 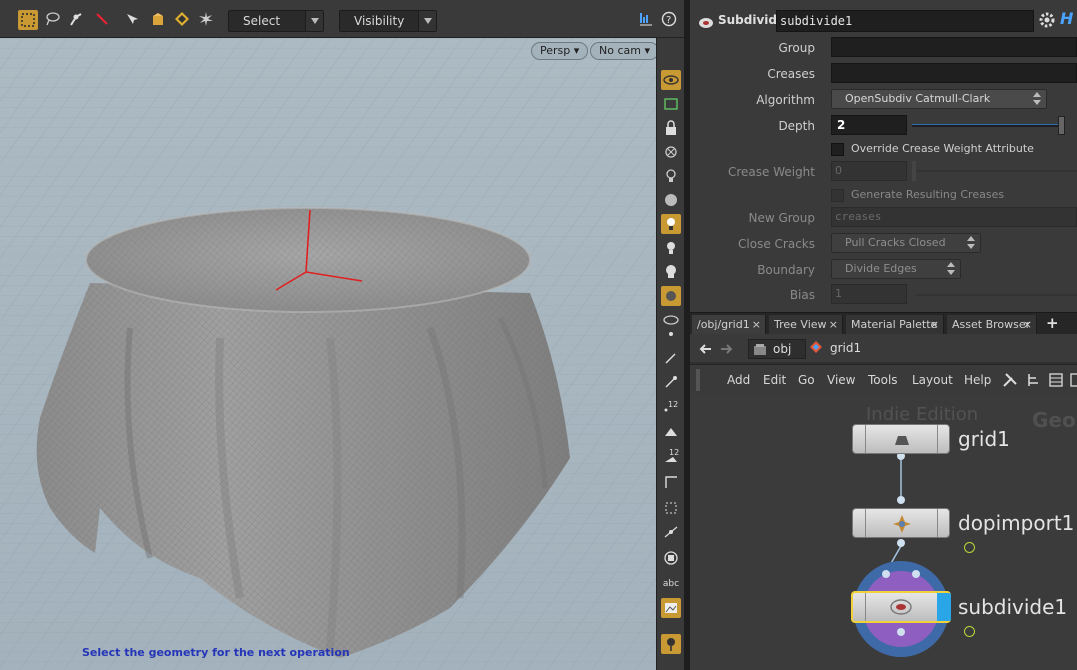 I want to click on depth-slider-track, so click(x=988, y=125).